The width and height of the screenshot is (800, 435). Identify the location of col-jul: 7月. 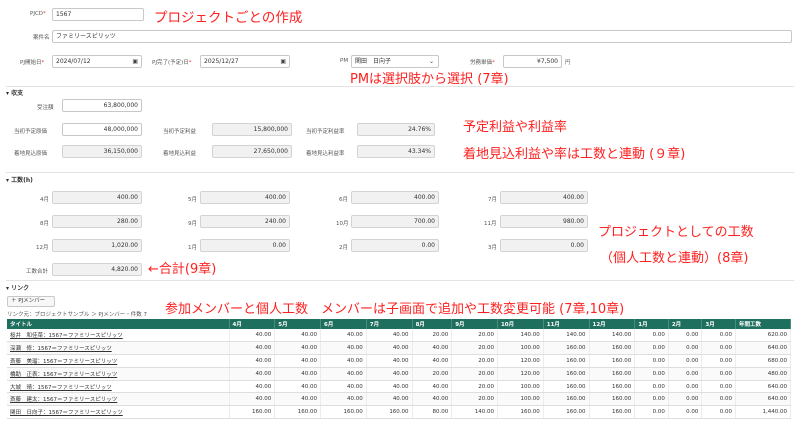
(389, 324).